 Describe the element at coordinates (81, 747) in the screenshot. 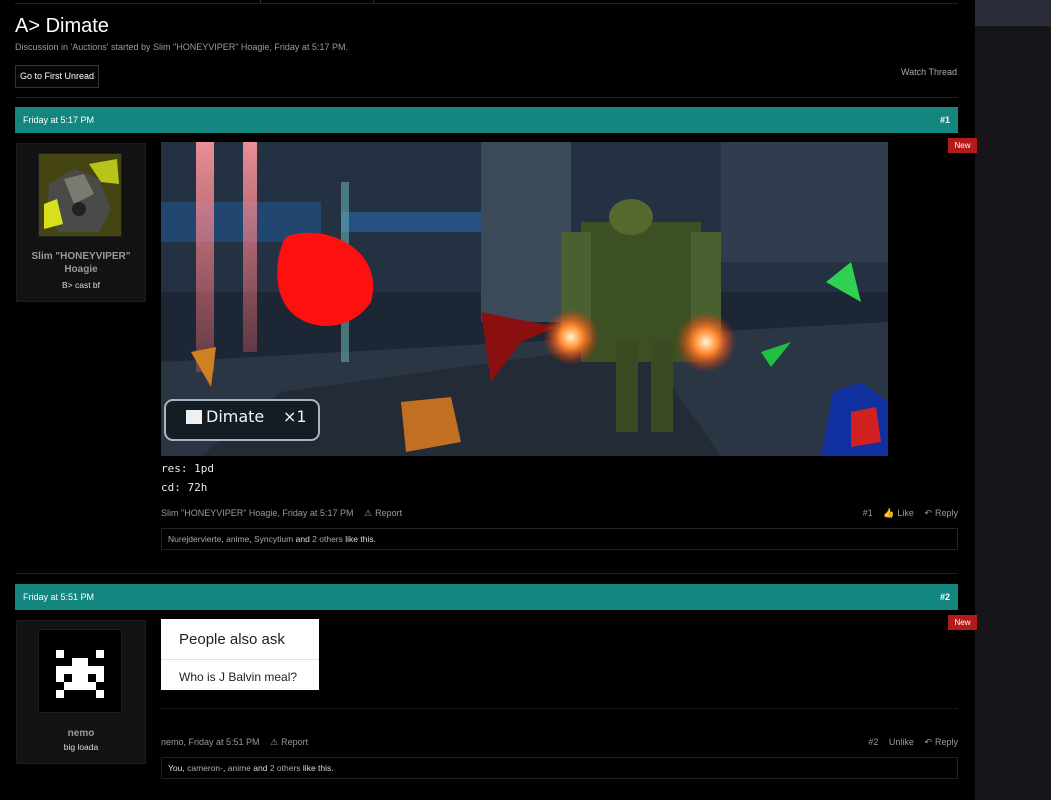

I see `user-title: big loada` at that location.